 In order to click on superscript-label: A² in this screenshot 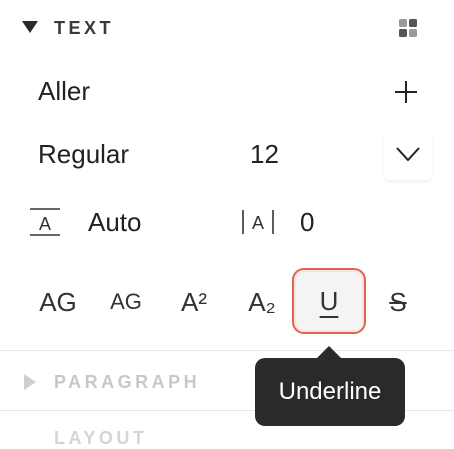, I will do `click(194, 301)`.